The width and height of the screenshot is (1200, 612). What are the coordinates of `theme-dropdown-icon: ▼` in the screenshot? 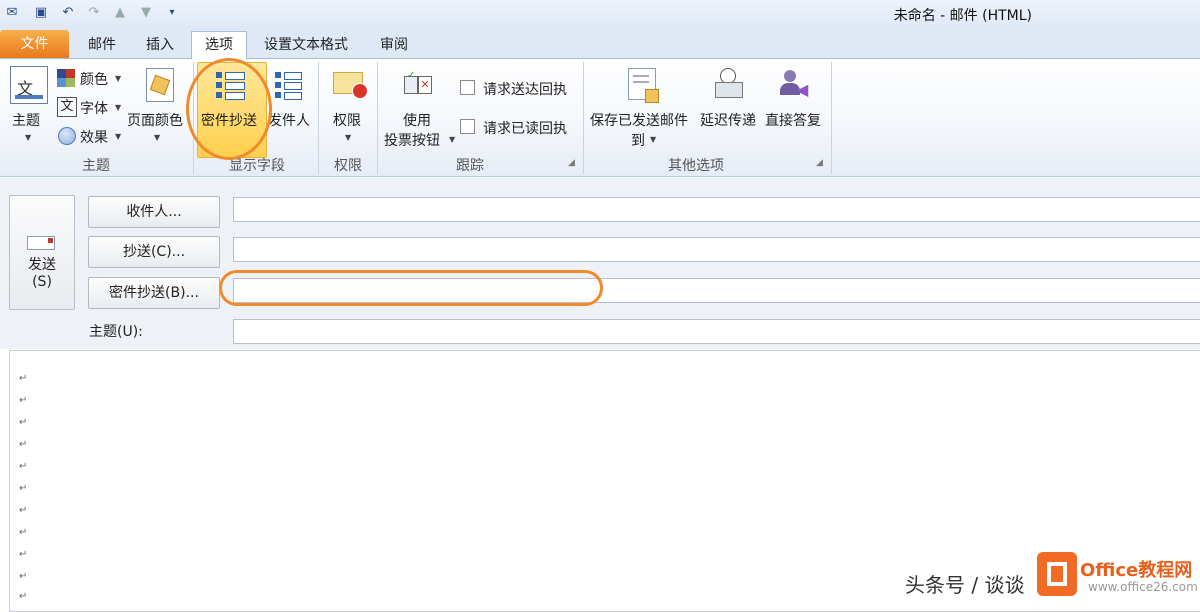 It's located at (28, 137).